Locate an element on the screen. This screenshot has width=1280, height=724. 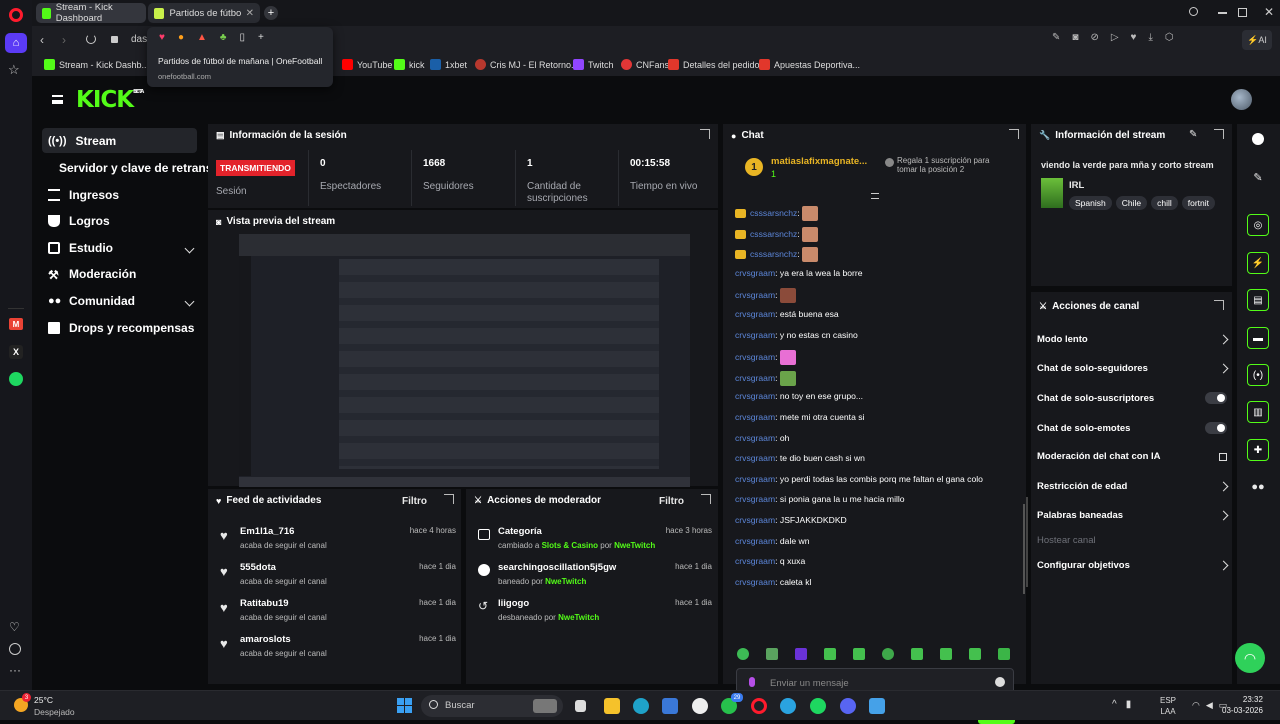
quick-action-2: ⚡ is located at coordinates (1258, 263).